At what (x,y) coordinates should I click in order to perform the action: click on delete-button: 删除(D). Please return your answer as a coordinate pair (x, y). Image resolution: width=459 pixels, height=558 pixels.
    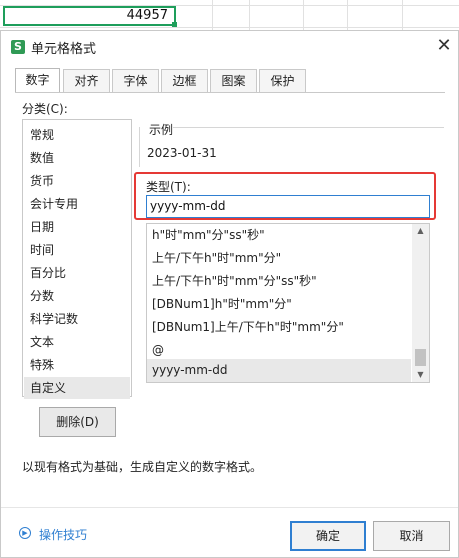
    Looking at the image, I should click on (77, 422).